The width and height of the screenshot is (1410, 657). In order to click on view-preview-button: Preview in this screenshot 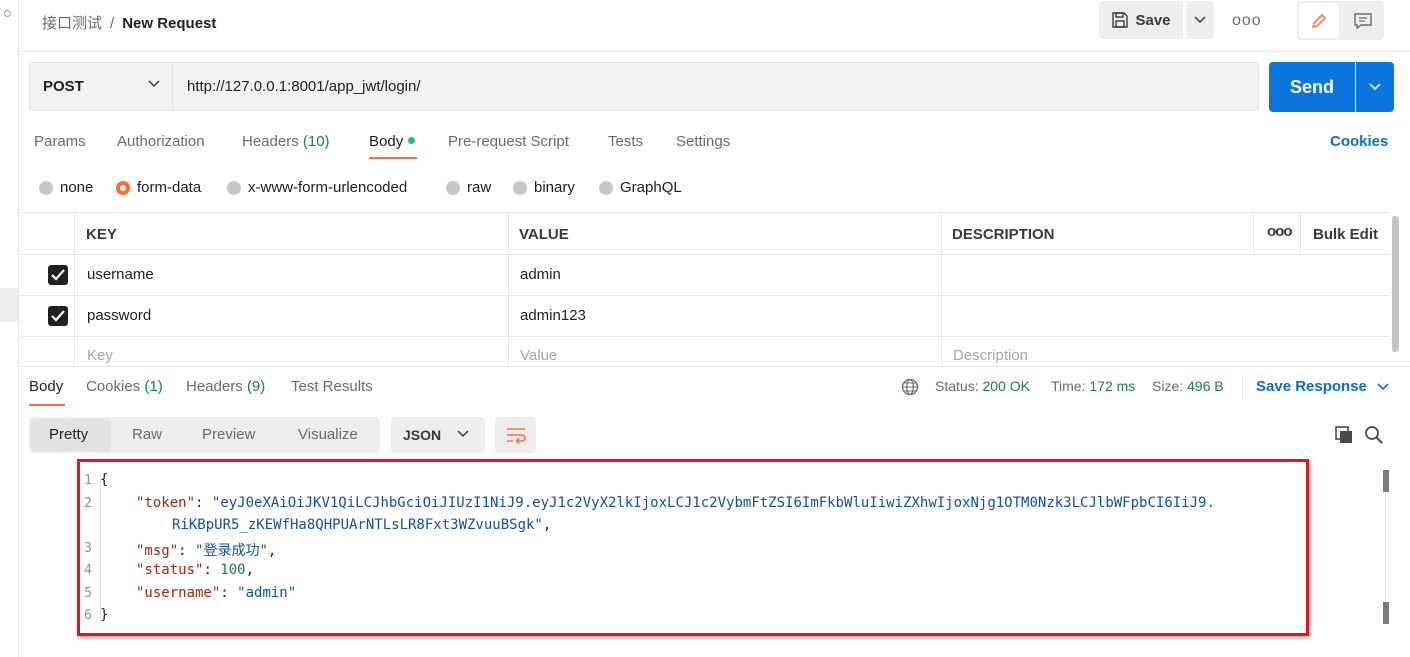, I will do `click(228, 434)`.